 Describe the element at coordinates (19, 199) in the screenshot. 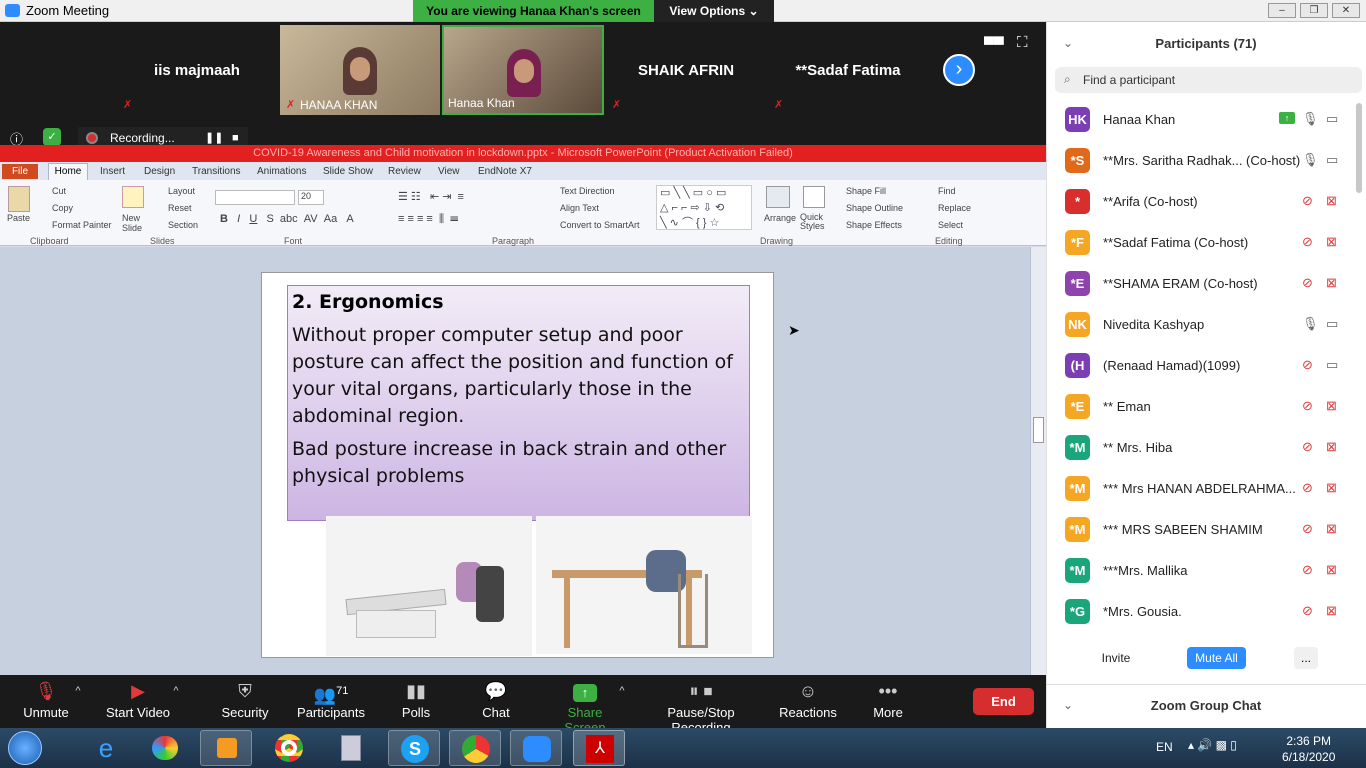

I see `paste-icon` at that location.